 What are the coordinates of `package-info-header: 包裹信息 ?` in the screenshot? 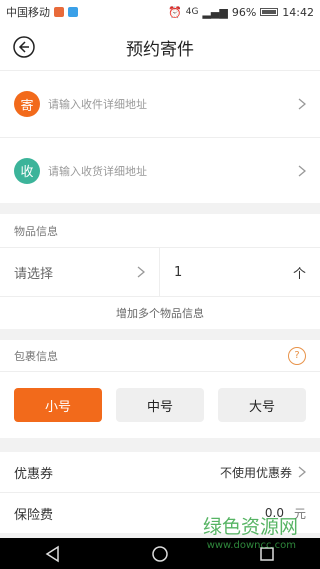 It's located at (160, 356).